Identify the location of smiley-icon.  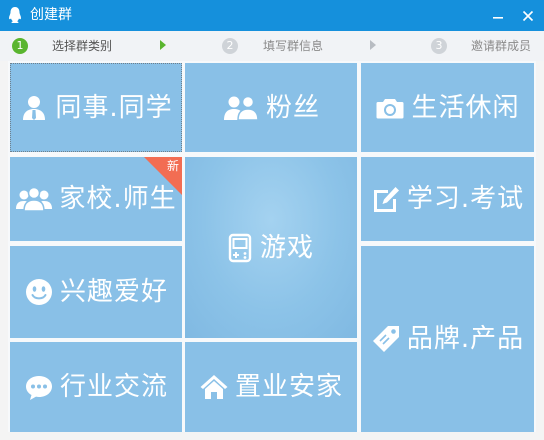
(38, 292).